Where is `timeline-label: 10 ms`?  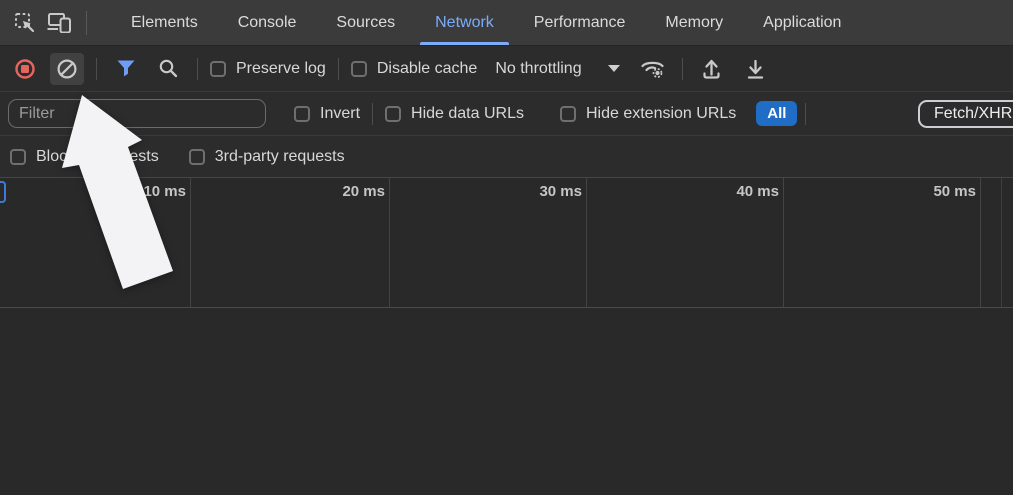
timeline-label: 10 ms is located at coordinates (164, 191).